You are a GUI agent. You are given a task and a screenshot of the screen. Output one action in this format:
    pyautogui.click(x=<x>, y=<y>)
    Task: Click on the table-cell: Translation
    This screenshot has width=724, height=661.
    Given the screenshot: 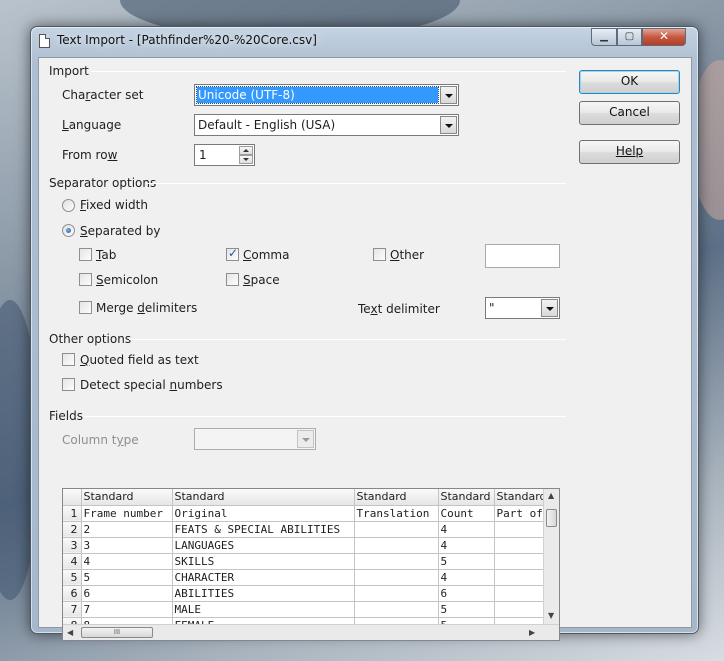 What is the action you would take?
    pyautogui.click(x=396, y=513)
    